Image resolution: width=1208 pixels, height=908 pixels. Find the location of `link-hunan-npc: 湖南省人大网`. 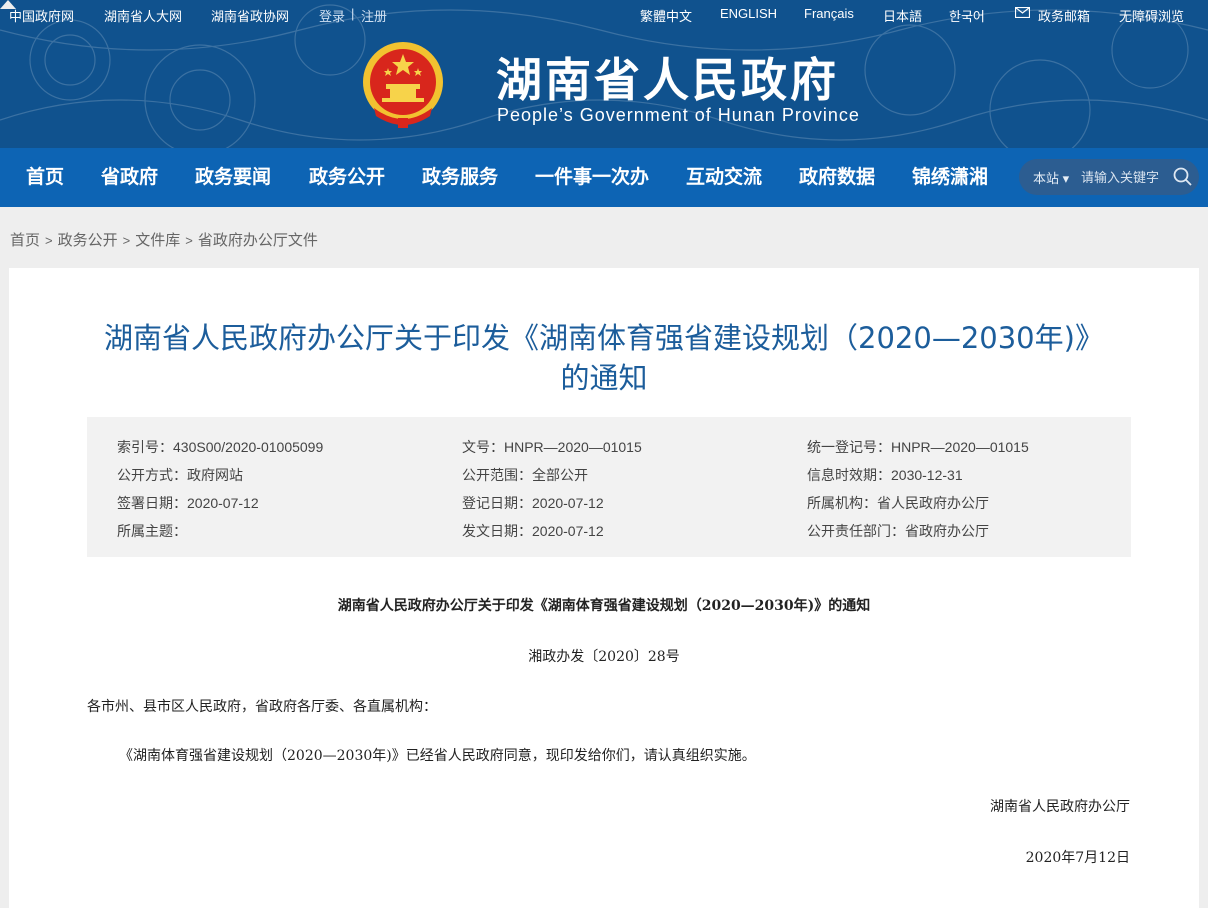

link-hunan-npc: 湖南省人大网 is located at coordinates (143, 15).